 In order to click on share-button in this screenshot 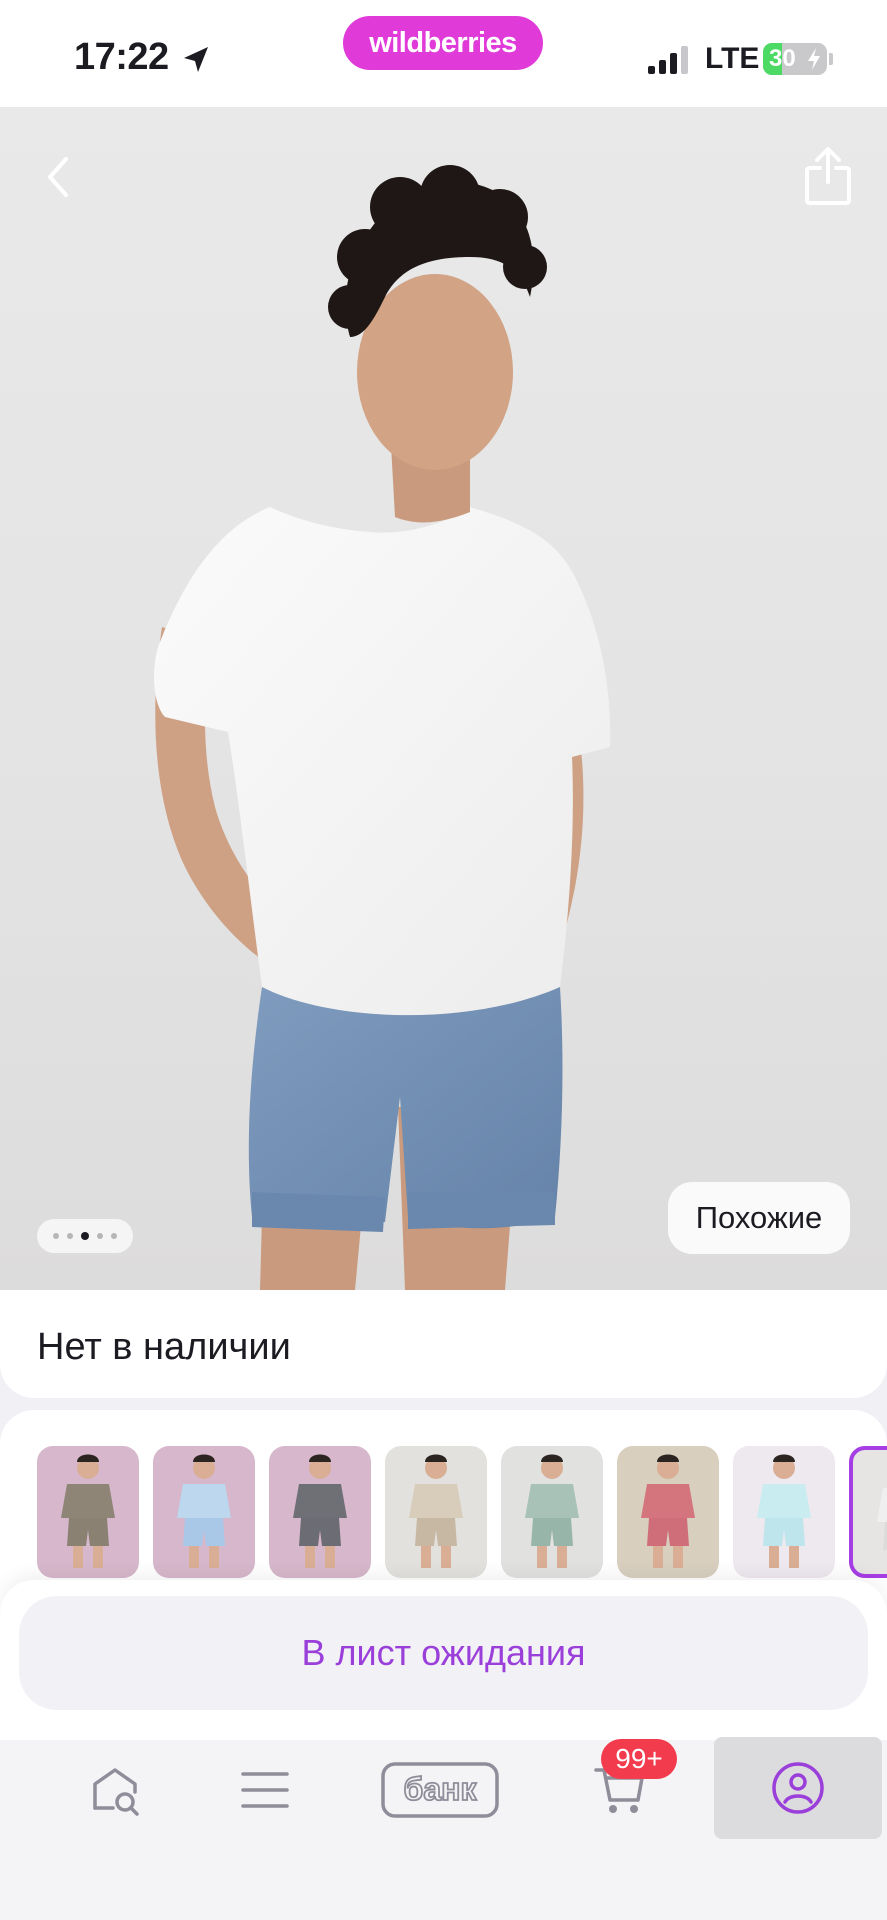, I will do `click(828, 176)`.